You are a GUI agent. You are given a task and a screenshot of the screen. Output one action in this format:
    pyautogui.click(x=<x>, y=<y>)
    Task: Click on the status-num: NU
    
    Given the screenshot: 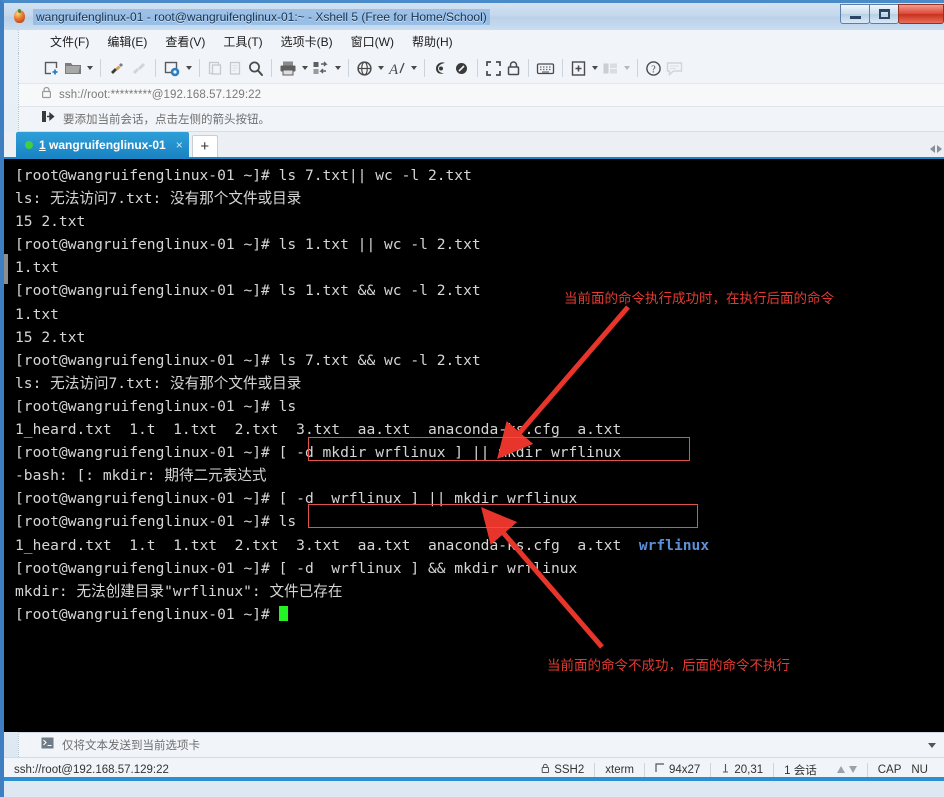 What is the action you would take?
    pyautogui.click(x=919, y=769)
    